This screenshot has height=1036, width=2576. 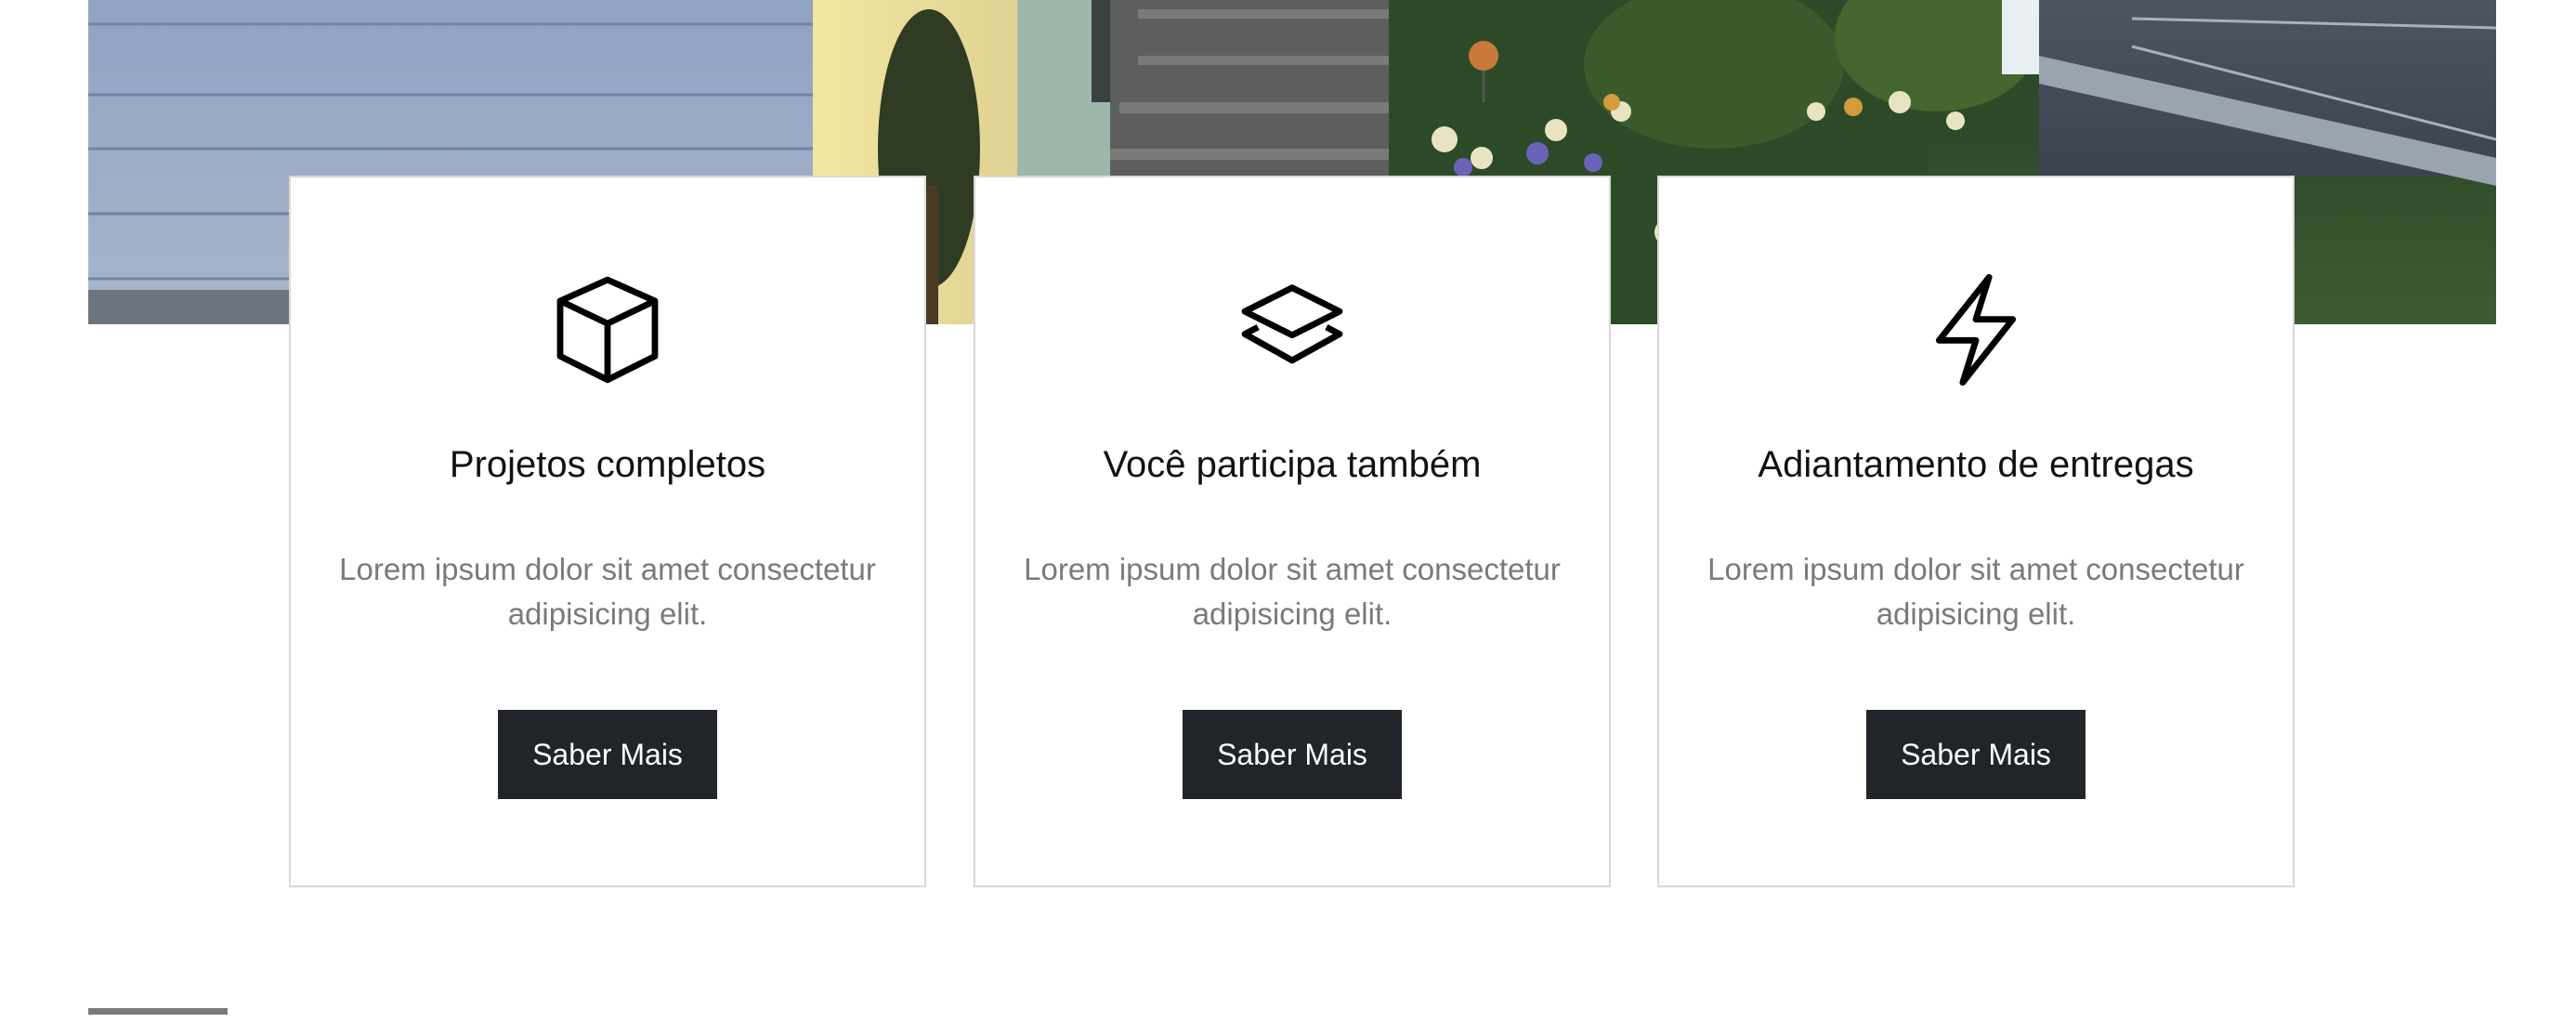 I want to click on card-title: Você participa também, so click(x=1292, y=464).